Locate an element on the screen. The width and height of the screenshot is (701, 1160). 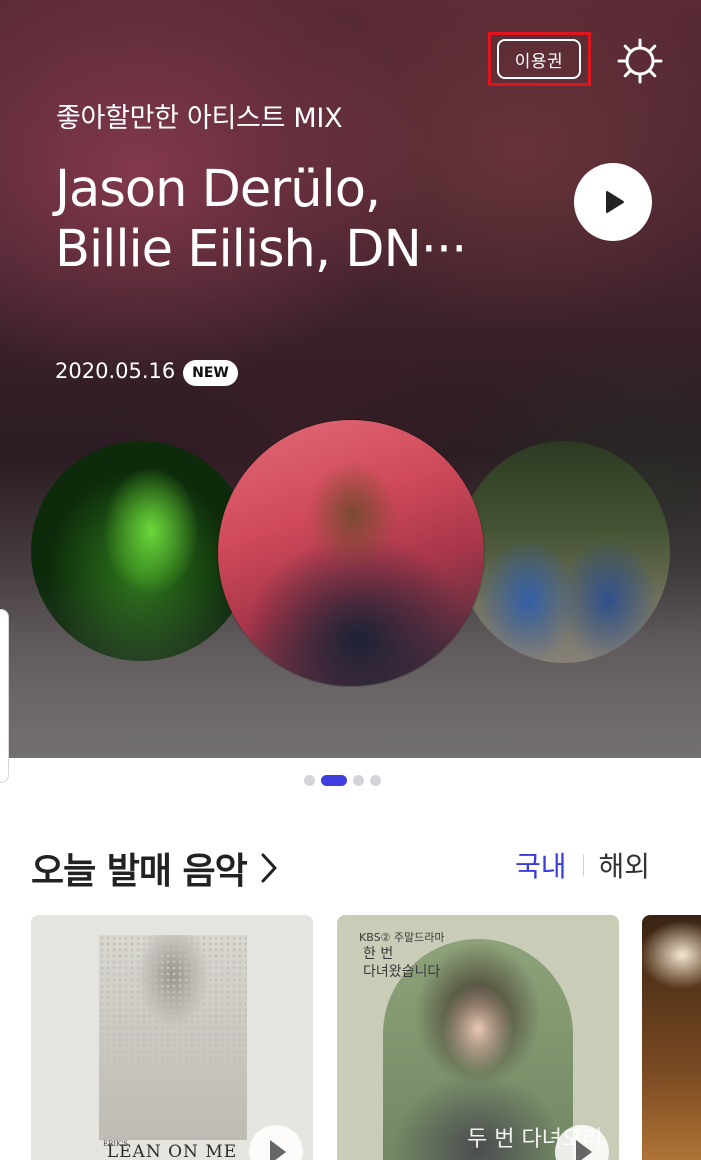
album-cover-top-text: KBS② 주말드라마 is located at coordinates (402, 937).